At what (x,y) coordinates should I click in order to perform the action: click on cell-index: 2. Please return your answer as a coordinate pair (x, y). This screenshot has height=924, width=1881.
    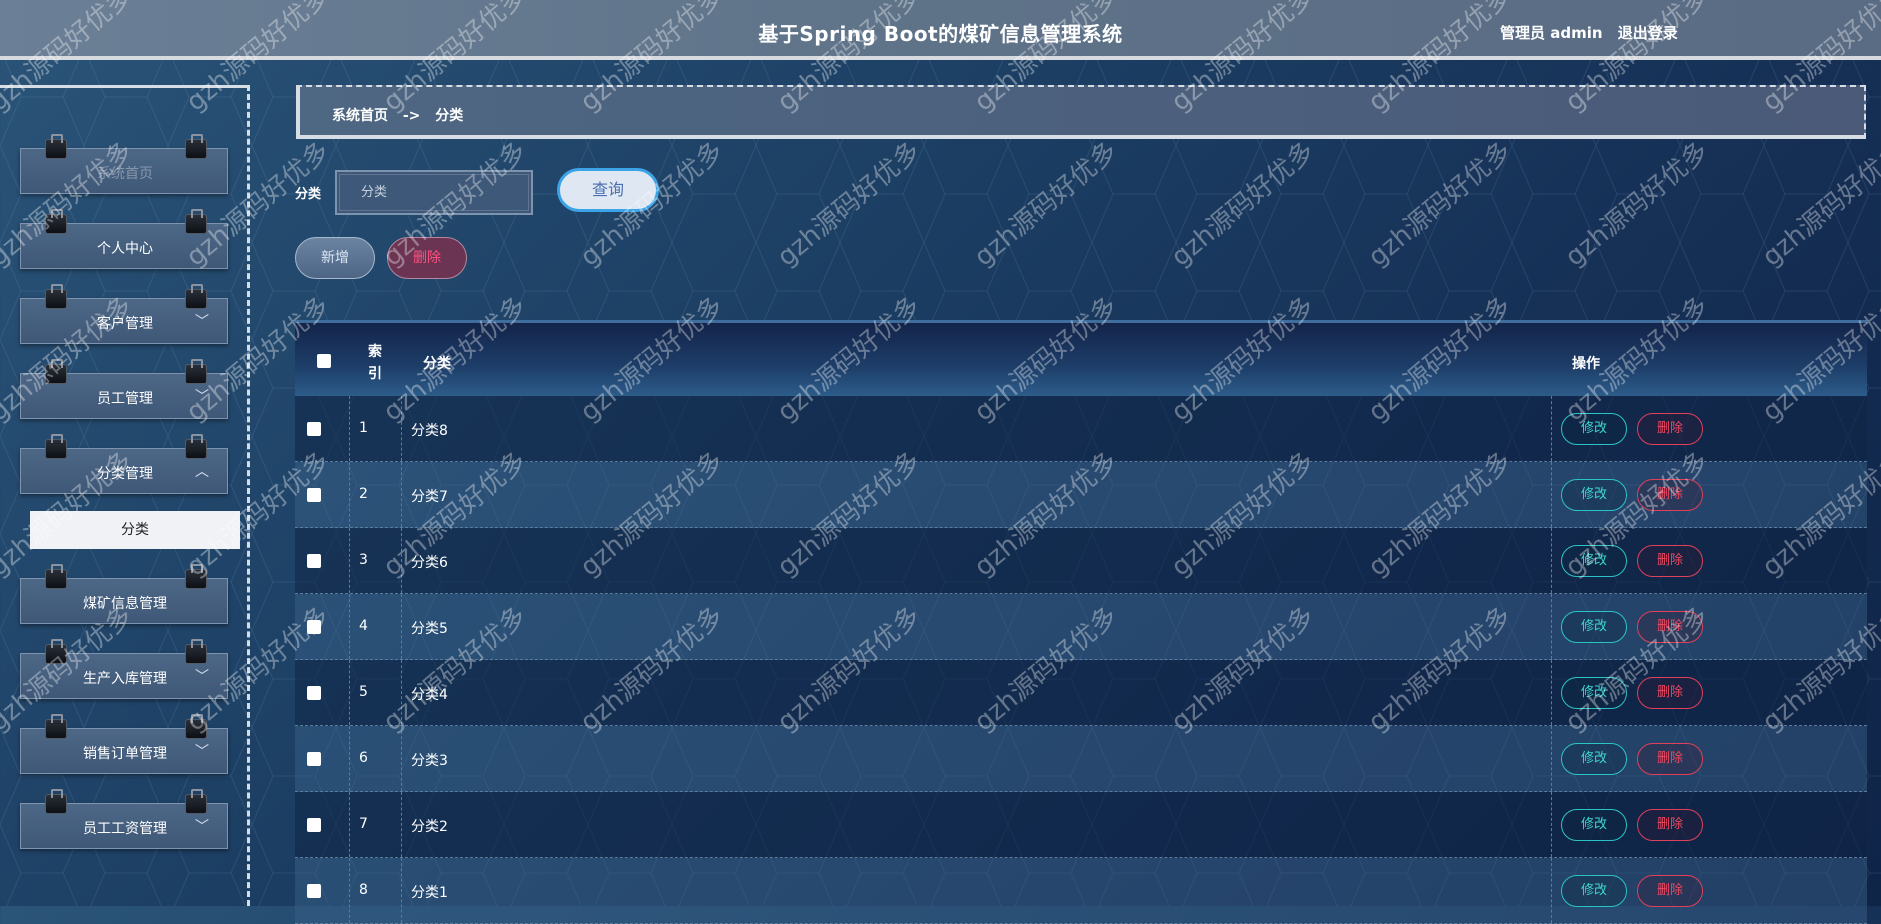
    Looking at the image, I should click on (363, 494).